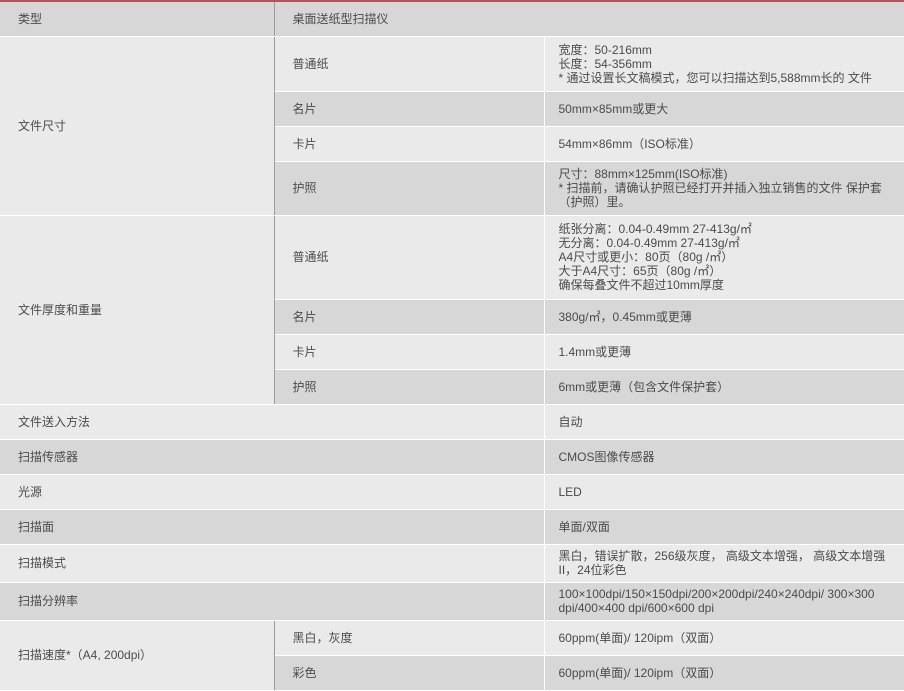 The image size is (904, 691). Describe the element at coordinates (641, 285) in the screenshot. I see `value-line: 确保每叠文件不超过10mm厚度` at that location.